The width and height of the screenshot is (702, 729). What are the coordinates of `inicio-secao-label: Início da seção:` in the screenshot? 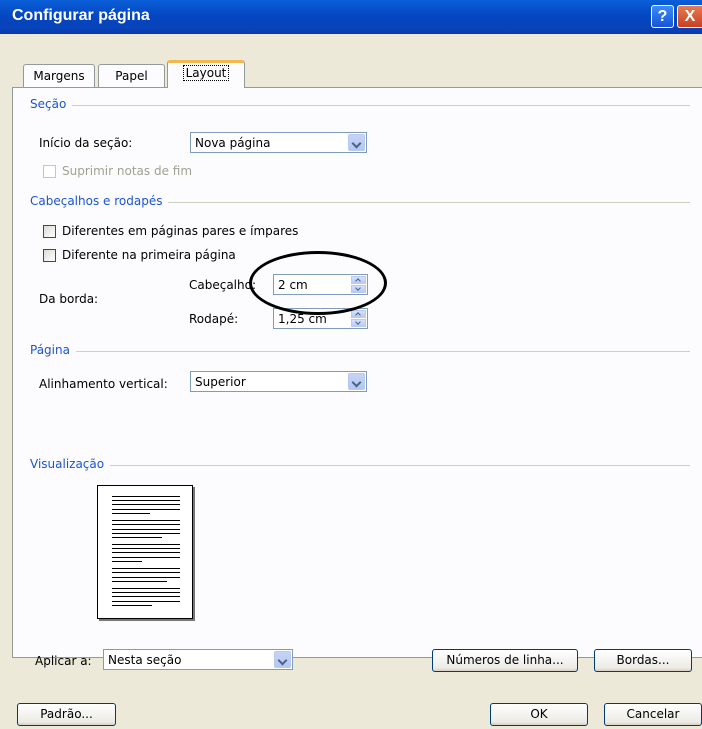 It's located at (86, 143).